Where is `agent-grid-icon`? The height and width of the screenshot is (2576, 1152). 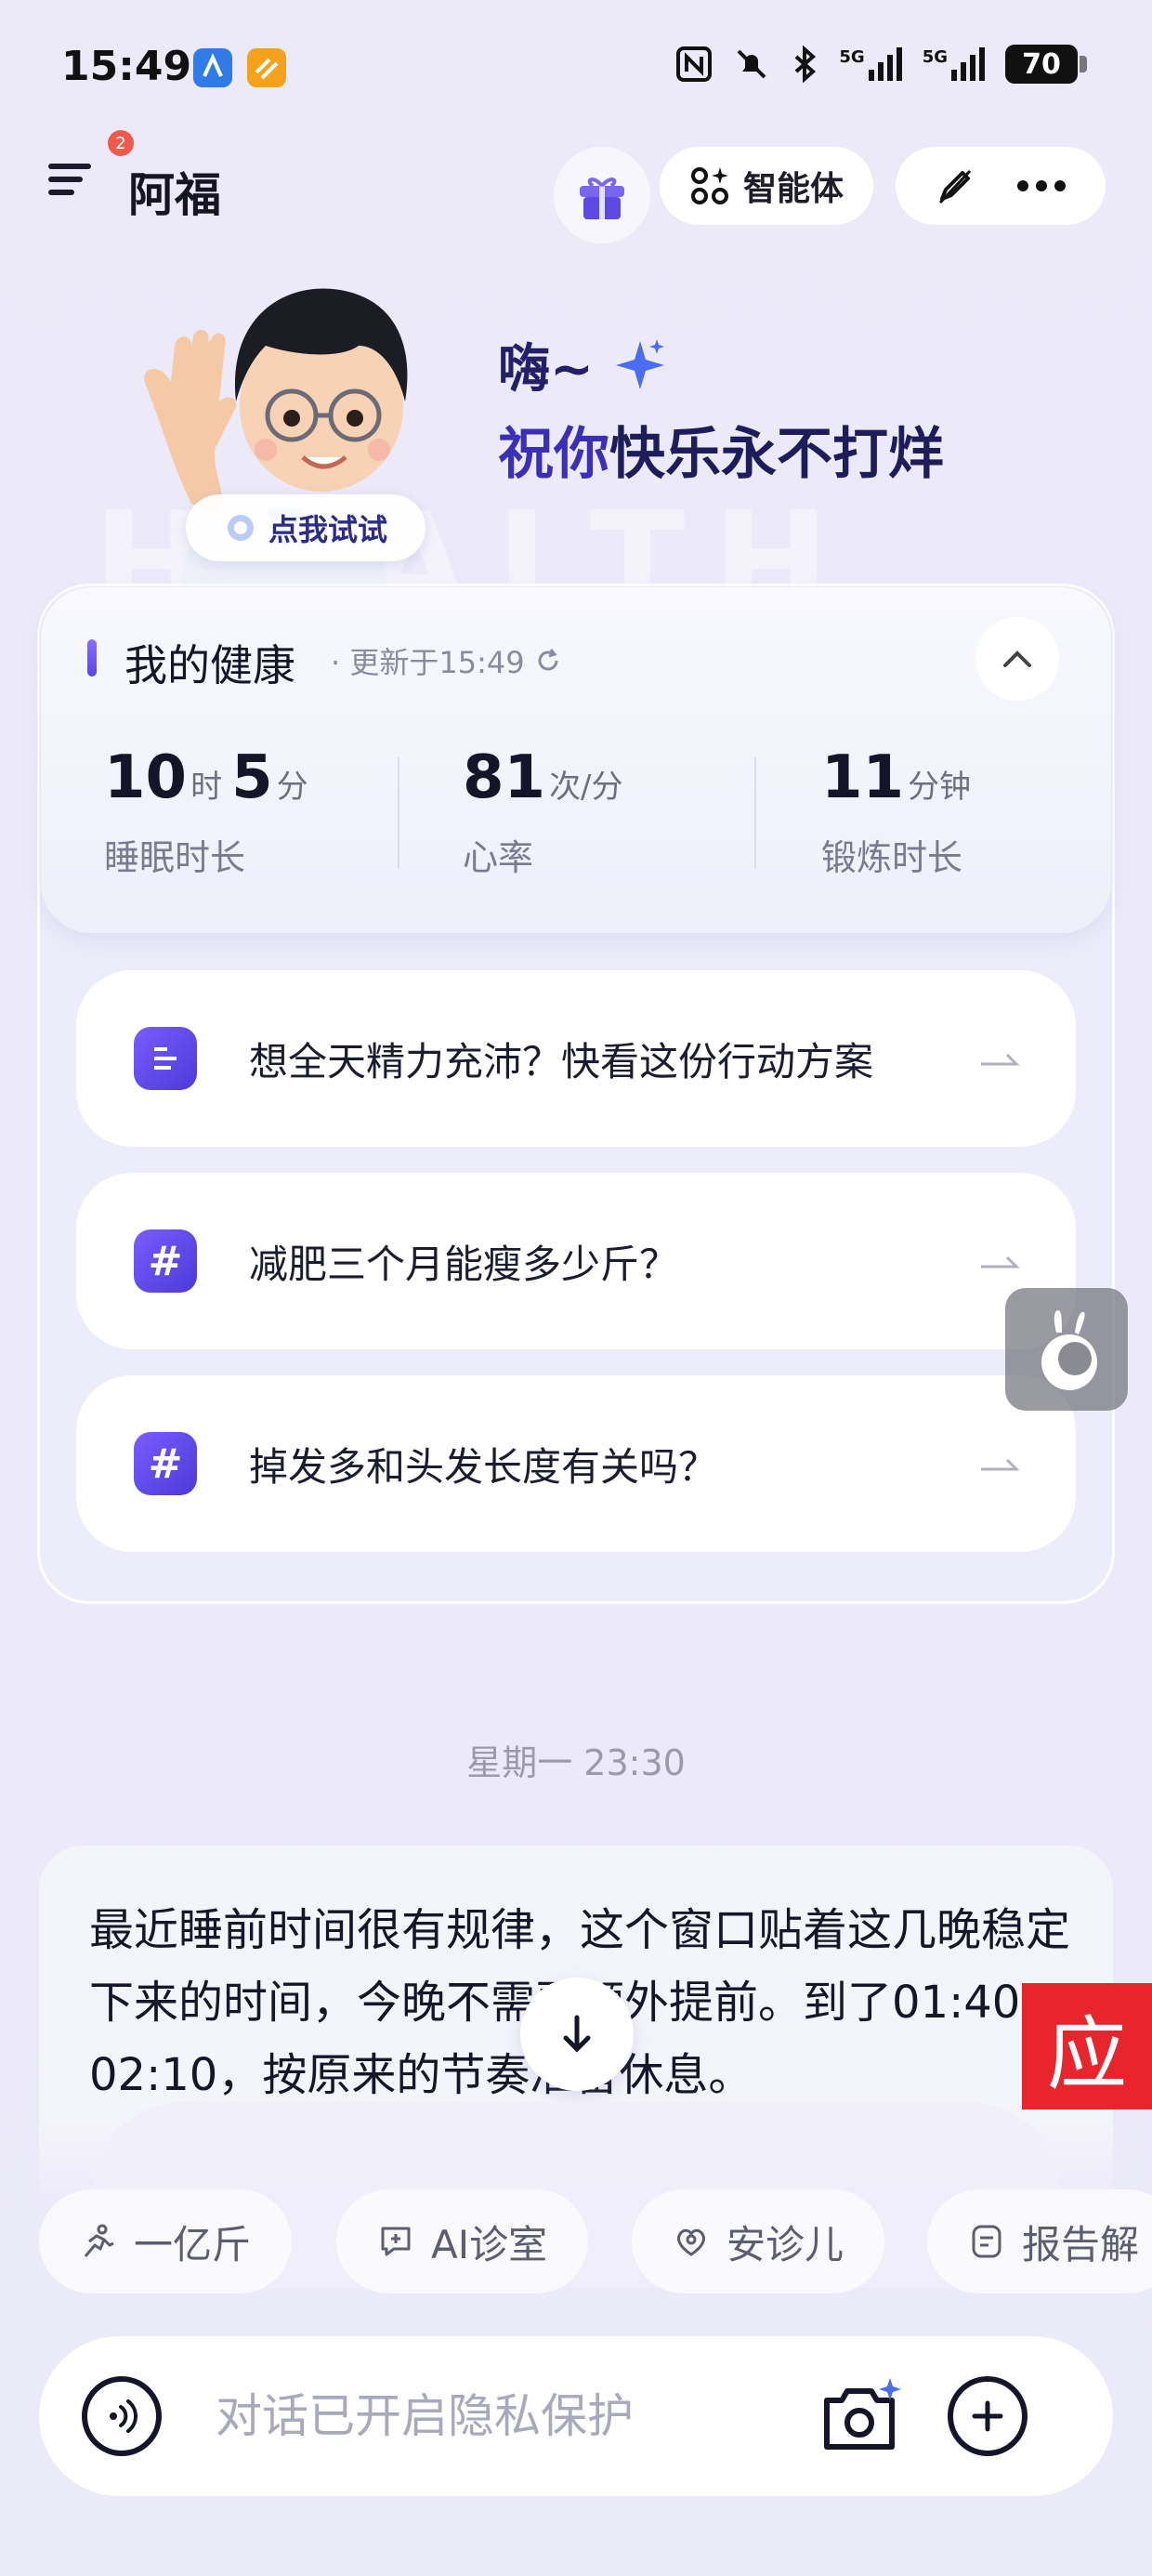
agent-grid-icon is located at coordinates (709, 185).